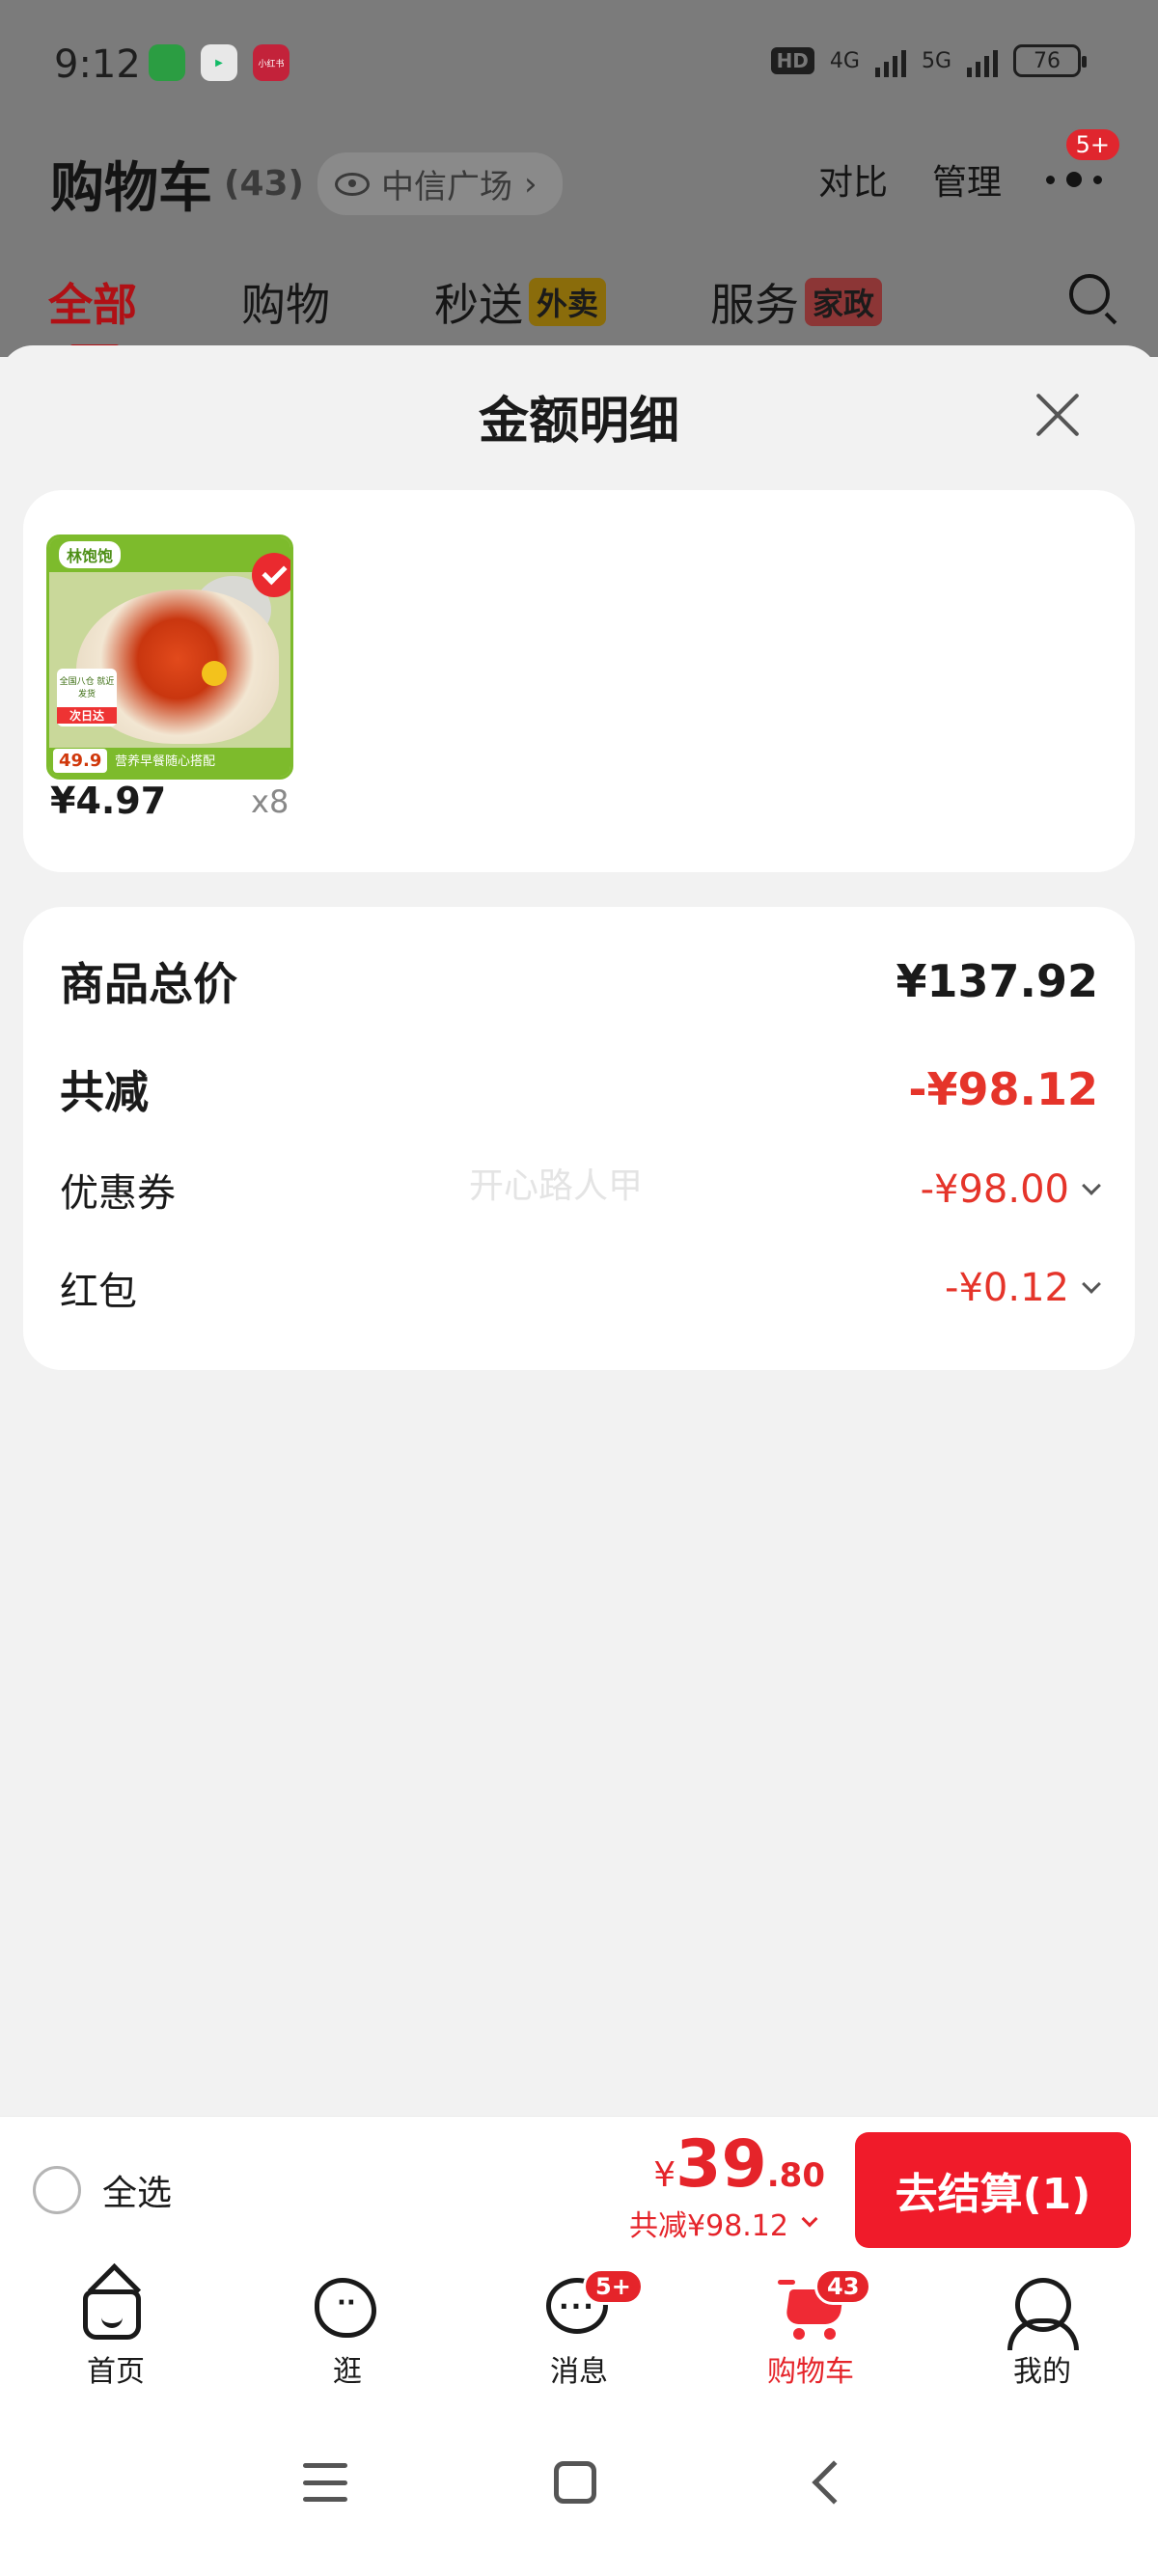 Image resolution: width=1158 pixels, height=2576 pixels. What do you see at coordinates (967, 180) in the screenshot?
I see `manage-button: 管理` at bounding box center [967, 180].